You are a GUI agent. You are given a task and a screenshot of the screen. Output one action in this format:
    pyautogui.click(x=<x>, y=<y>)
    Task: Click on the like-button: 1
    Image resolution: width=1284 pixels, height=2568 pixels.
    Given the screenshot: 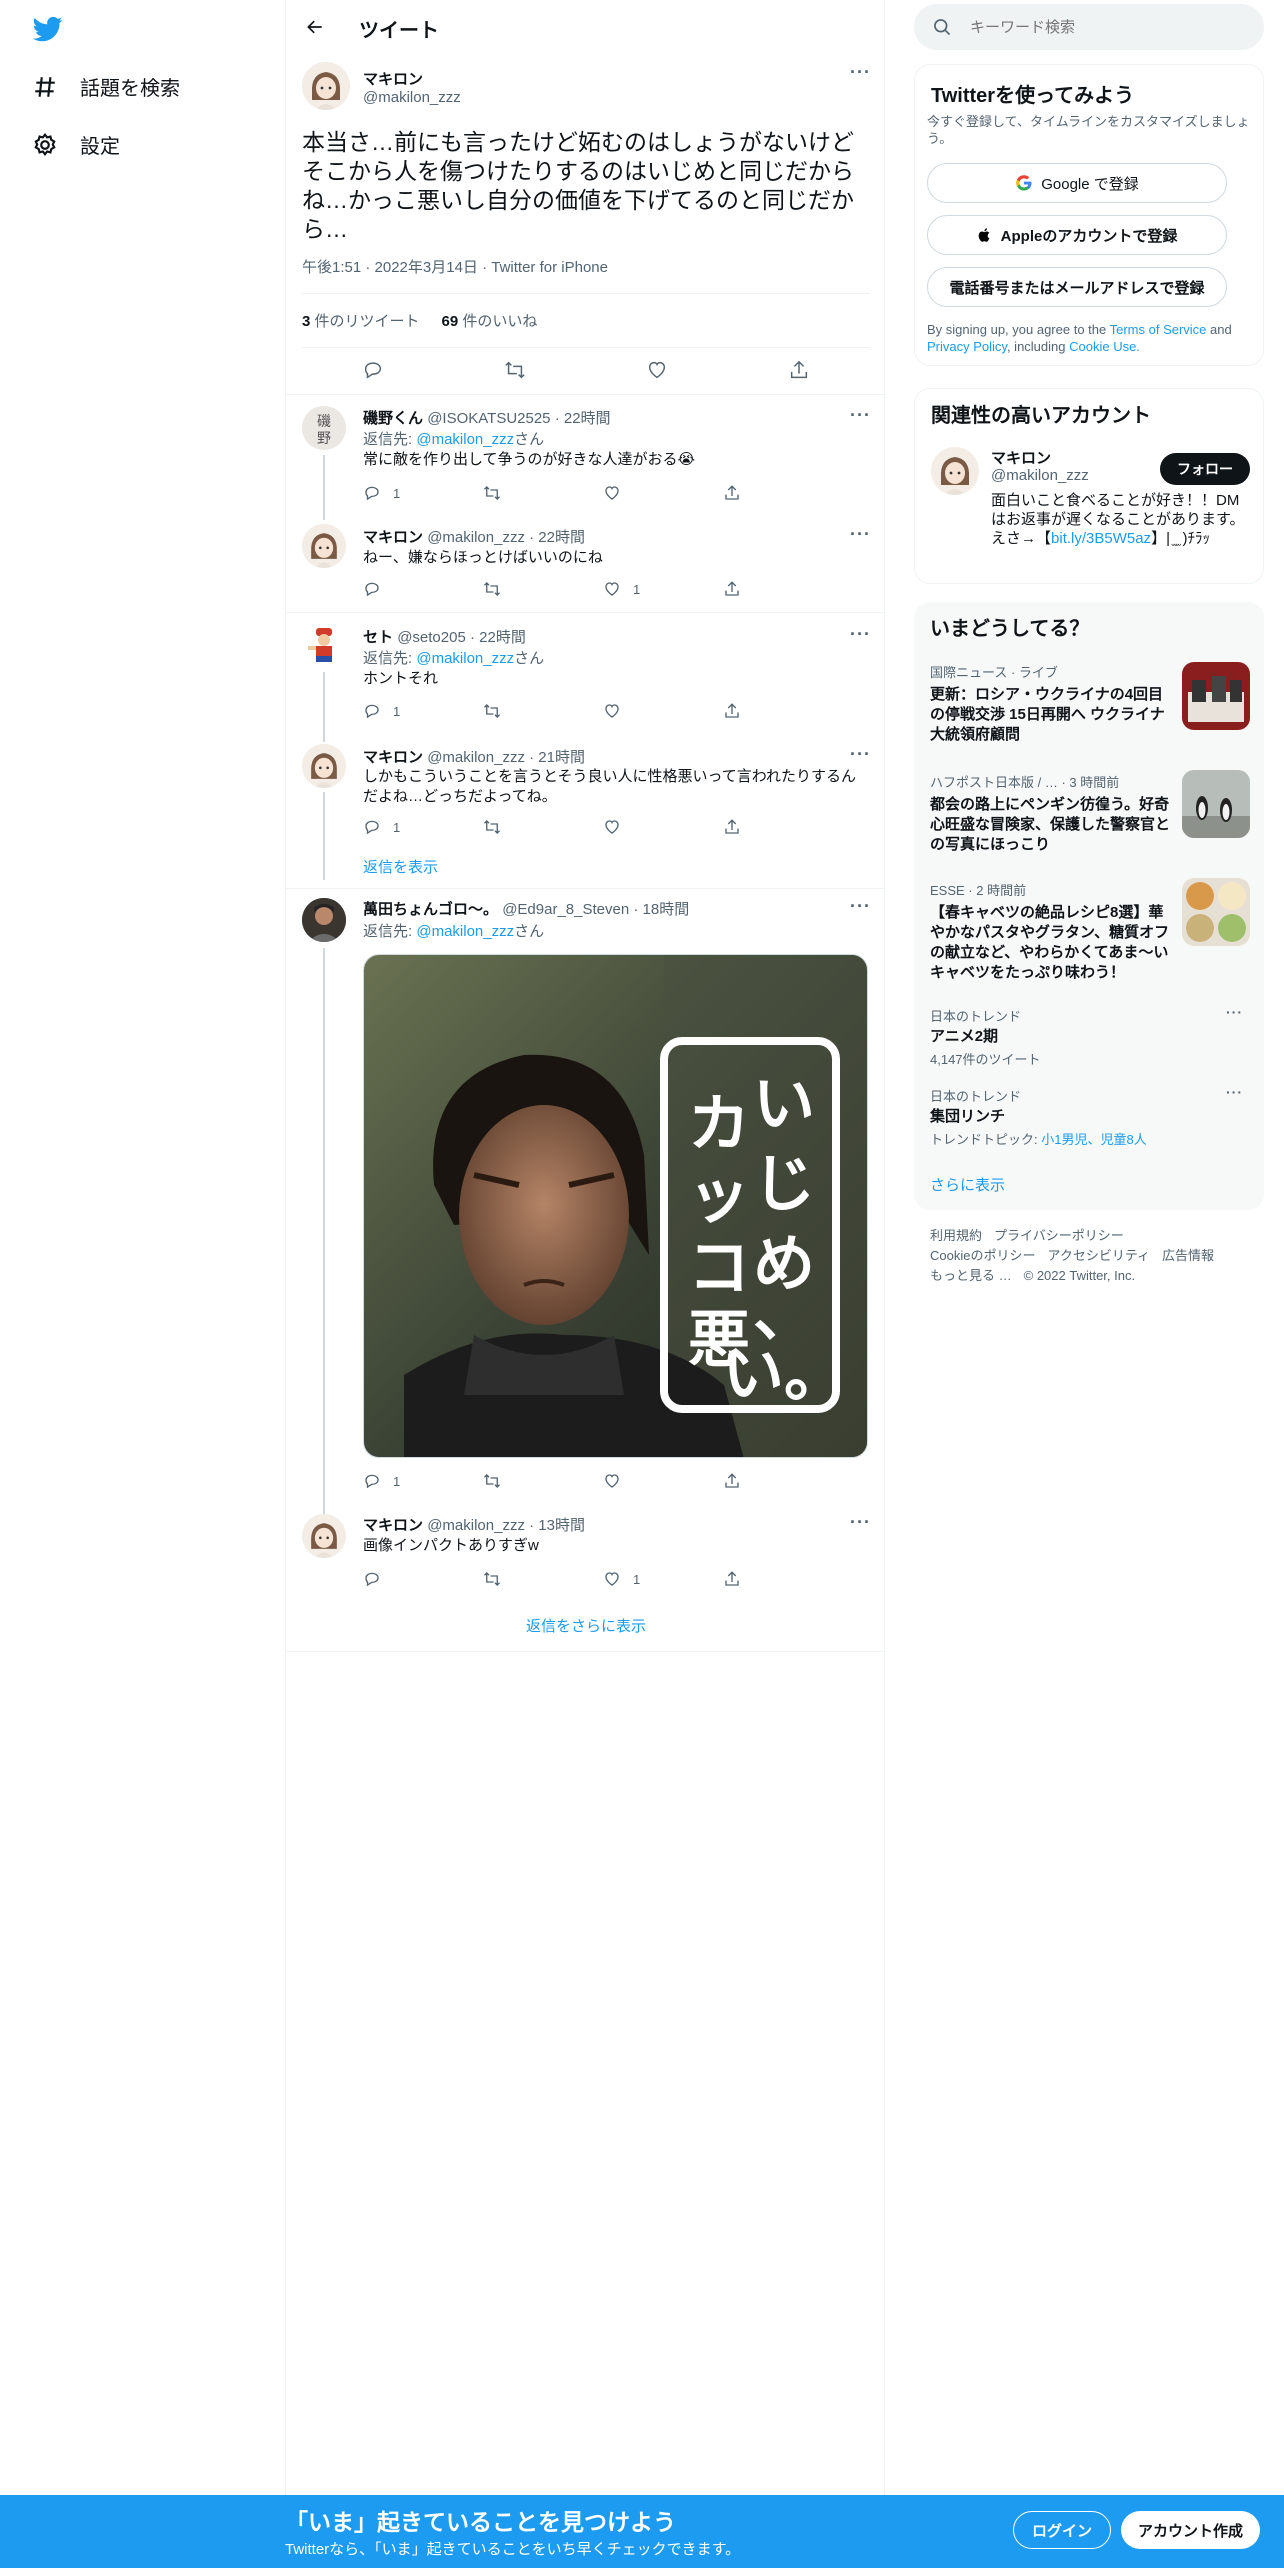 What is the action you would take?
    pyautogui.click(x=643, y=589)
    